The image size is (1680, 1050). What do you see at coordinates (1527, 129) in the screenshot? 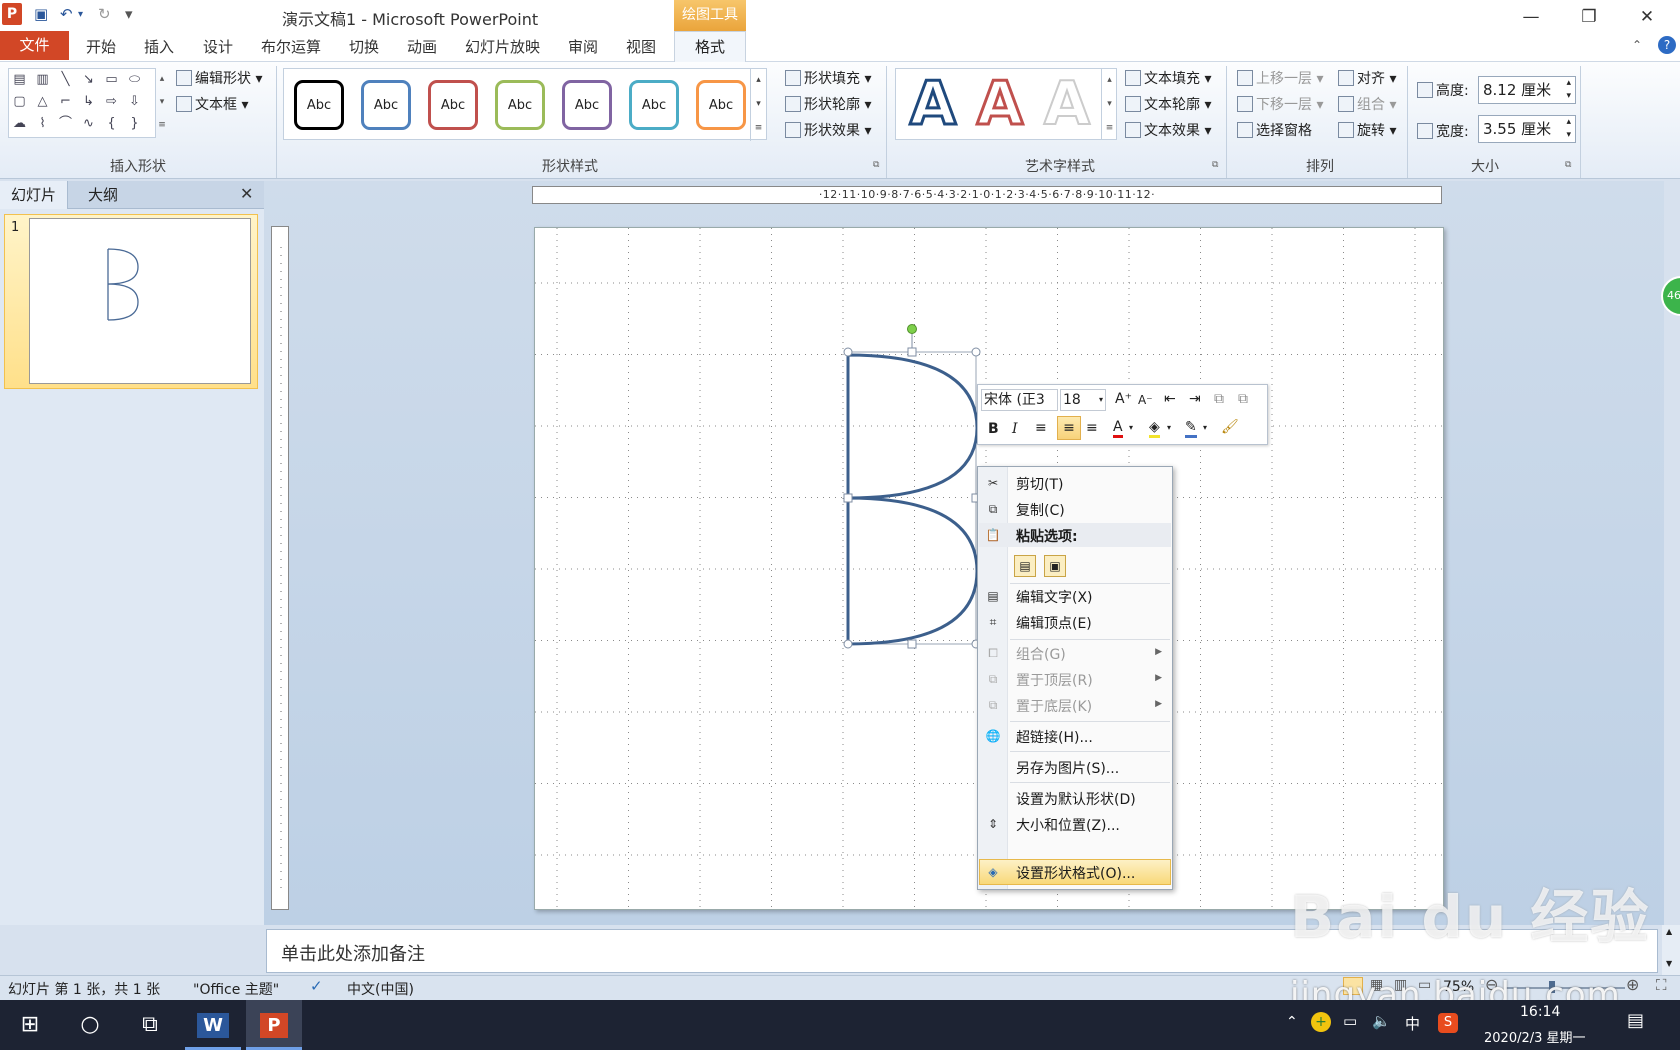
I see `width-input: 3.55 厘米 ▴ ▾` at bounding box center [1527, 129].